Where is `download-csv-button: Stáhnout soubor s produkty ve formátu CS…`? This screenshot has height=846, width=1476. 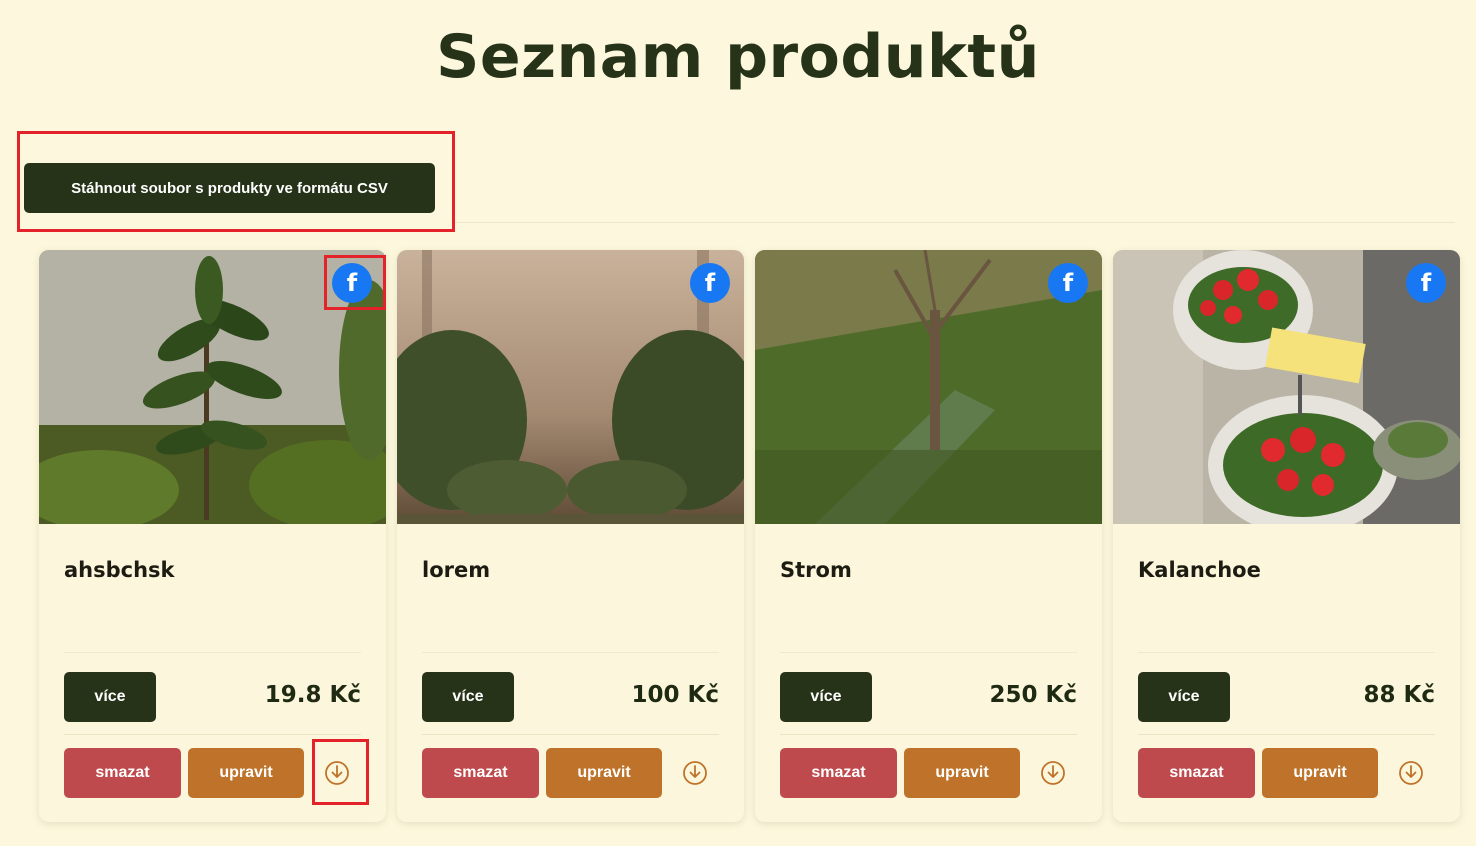 download-csv-button: Stáhnout soubor s produkty ve formátu CS… is located at coordinates (229, 188).